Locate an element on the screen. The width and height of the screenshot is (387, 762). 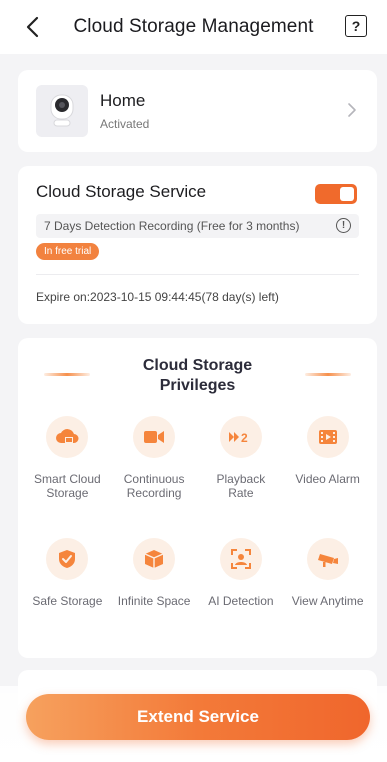
ai-detection-icon is located at coordinates (240, 559).